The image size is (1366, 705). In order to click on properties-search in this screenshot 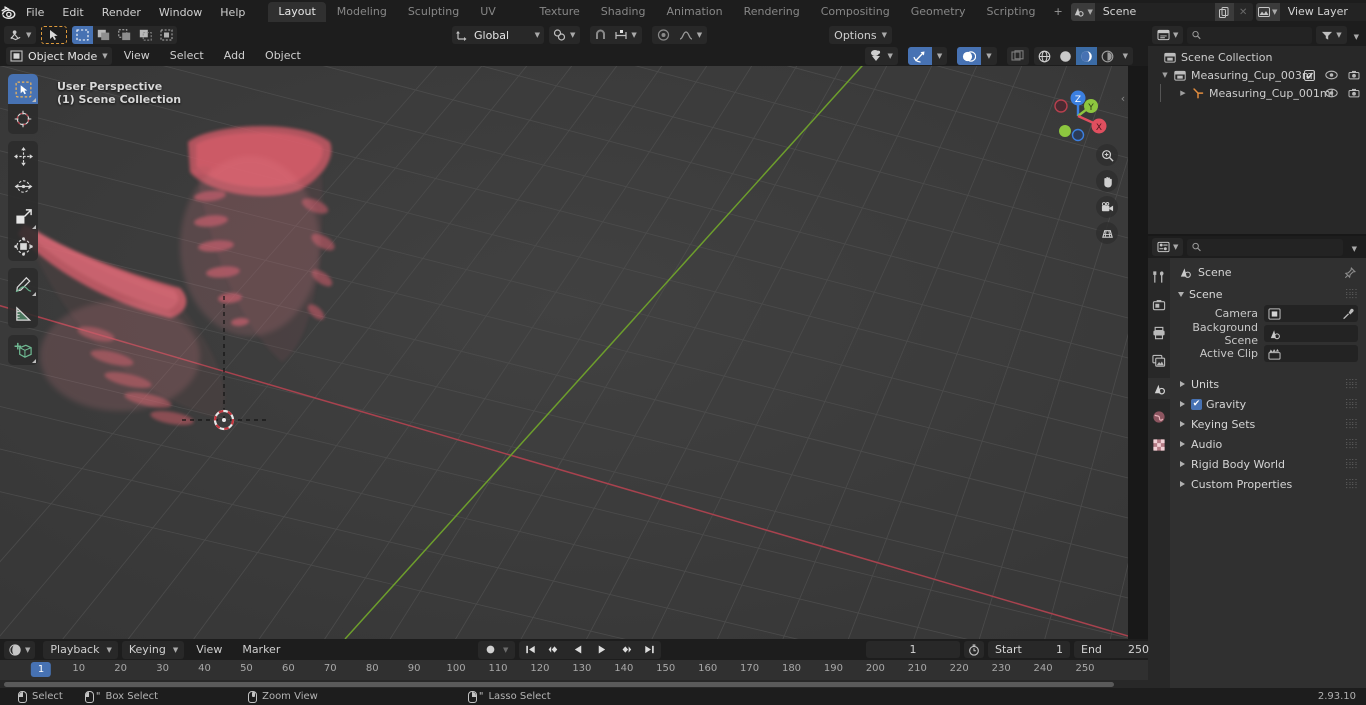, I will do `click(1265, 247)`.